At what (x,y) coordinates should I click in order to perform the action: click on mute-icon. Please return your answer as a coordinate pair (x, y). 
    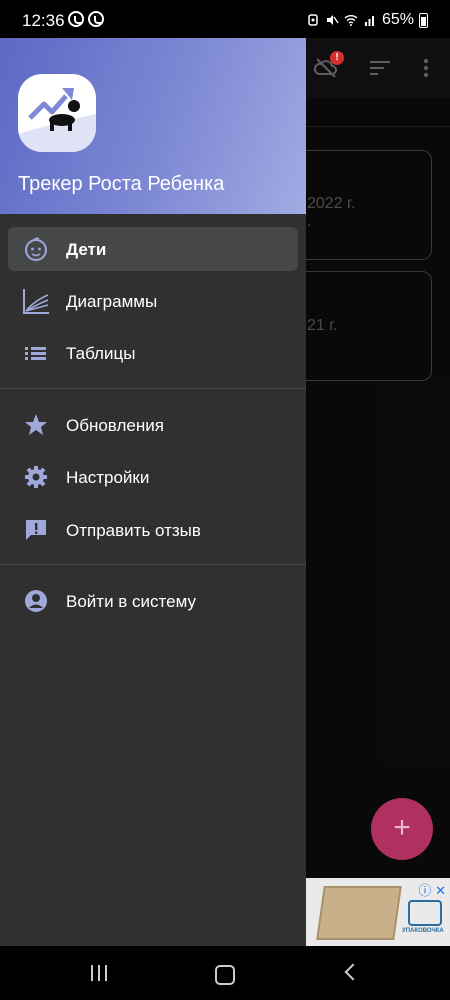
    Looking at the image, I should click on (332, 20).